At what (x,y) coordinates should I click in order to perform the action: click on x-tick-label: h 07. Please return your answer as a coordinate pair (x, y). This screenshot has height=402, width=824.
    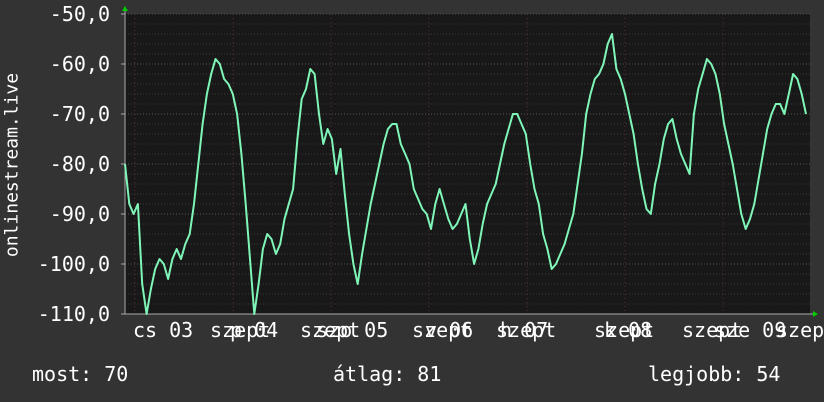
    Looking at the image, I should click on (524, 330).